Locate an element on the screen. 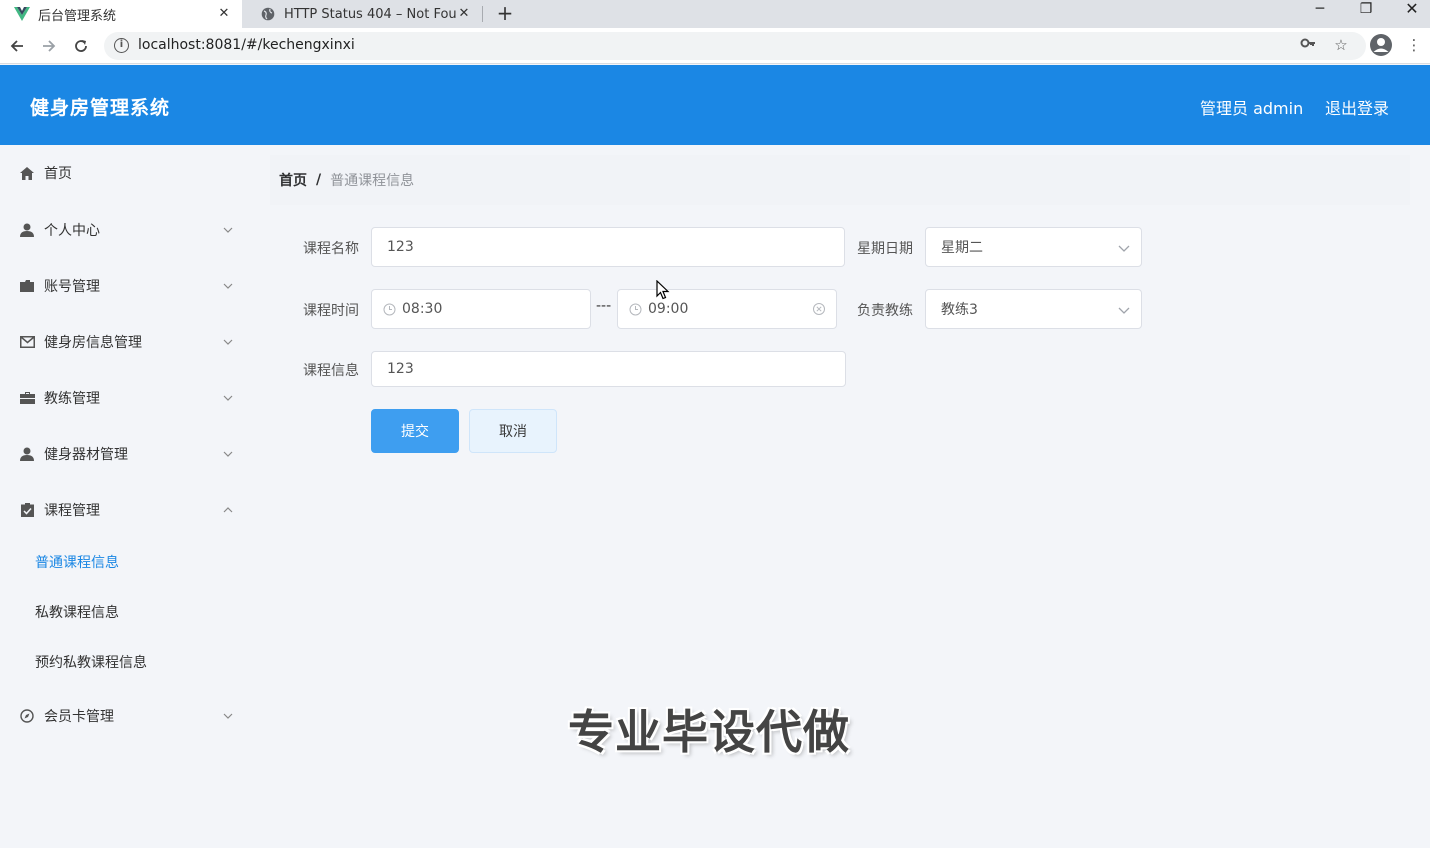 The image size is (1430, 848). breadcrumb: 首页 / 普通课程信息 is located at coordinates (840, 180).